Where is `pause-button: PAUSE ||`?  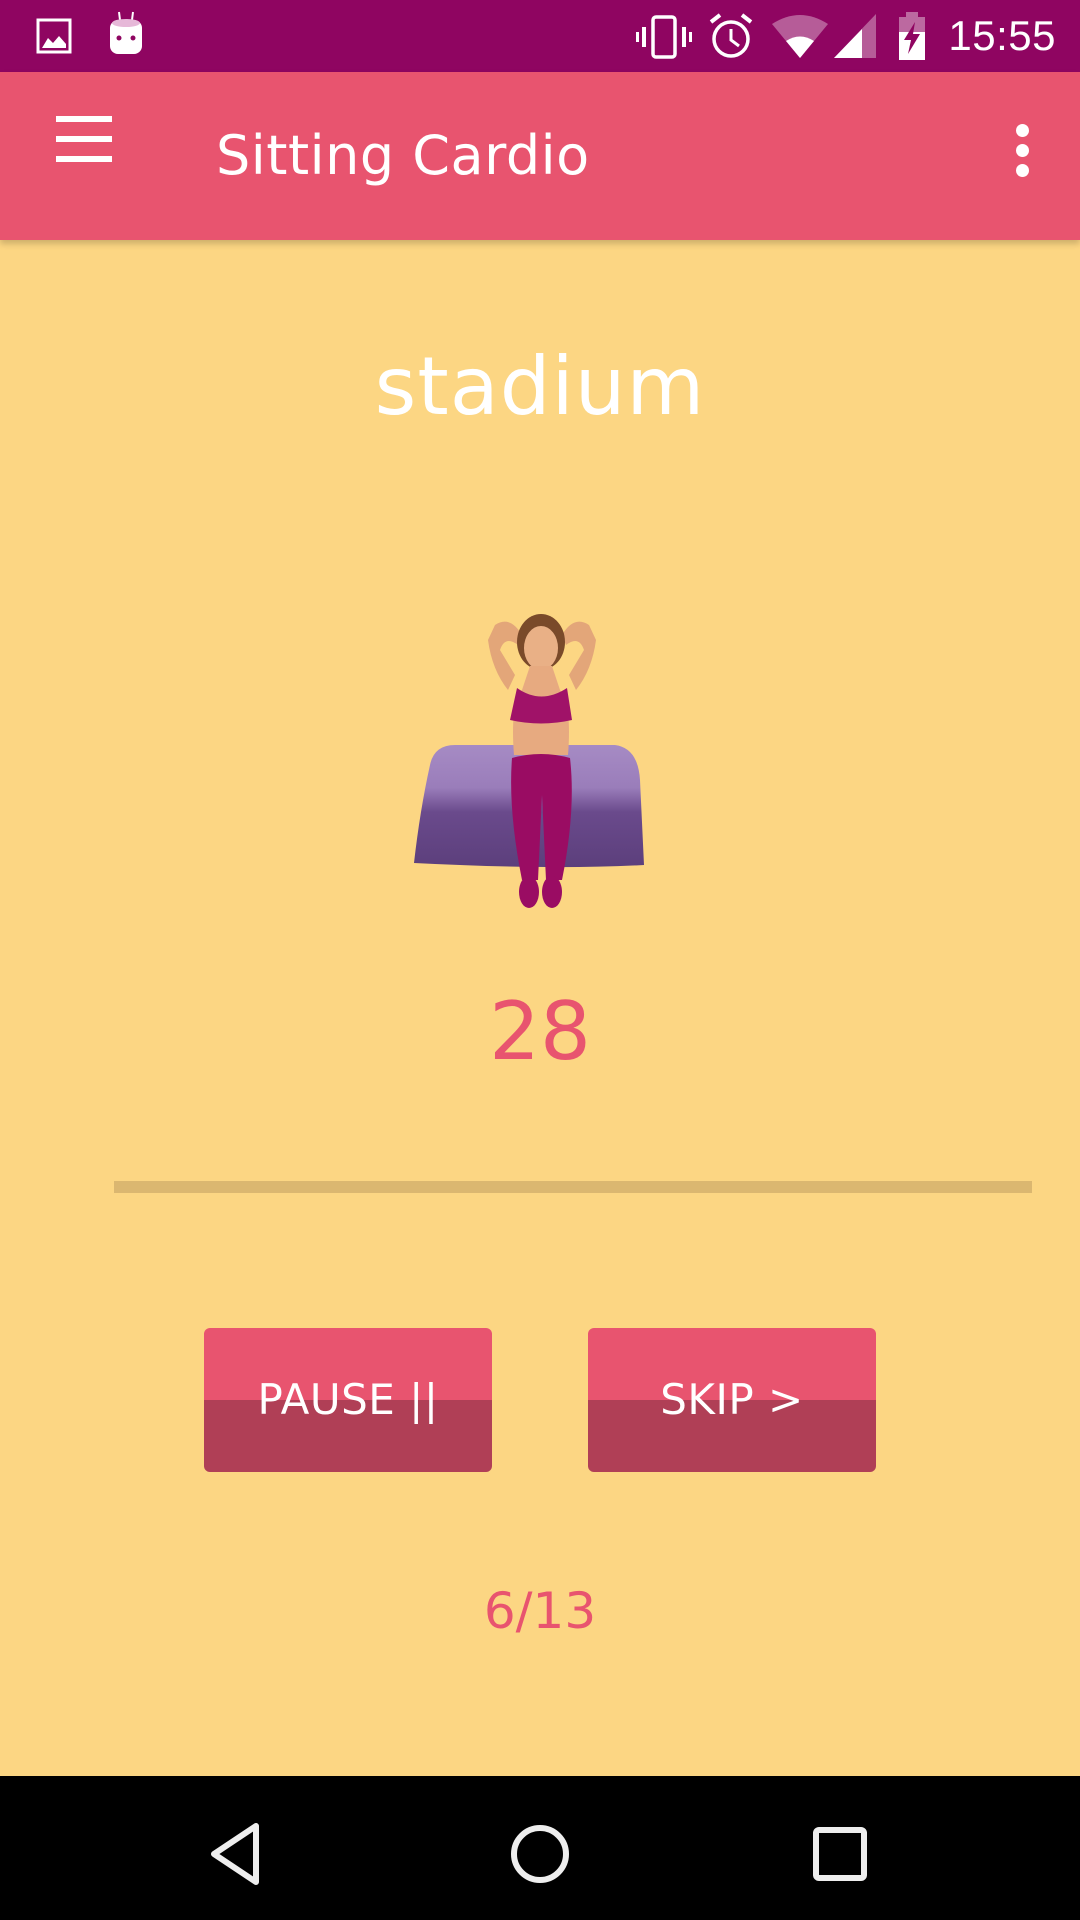 pause-button: PAUSE || is located at coordinates (348, 1400).